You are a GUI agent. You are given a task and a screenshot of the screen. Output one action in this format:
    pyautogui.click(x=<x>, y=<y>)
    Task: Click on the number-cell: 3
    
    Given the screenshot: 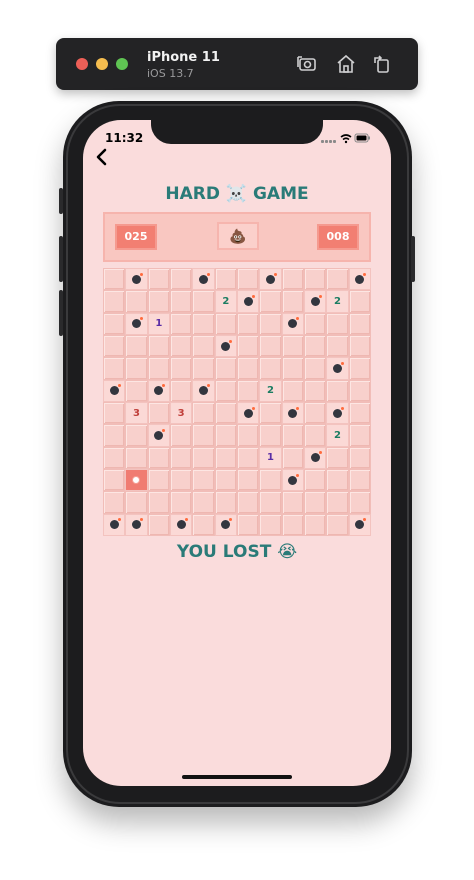 What is the action you would take?
    pyautogui.click(x=136, y=413)
    